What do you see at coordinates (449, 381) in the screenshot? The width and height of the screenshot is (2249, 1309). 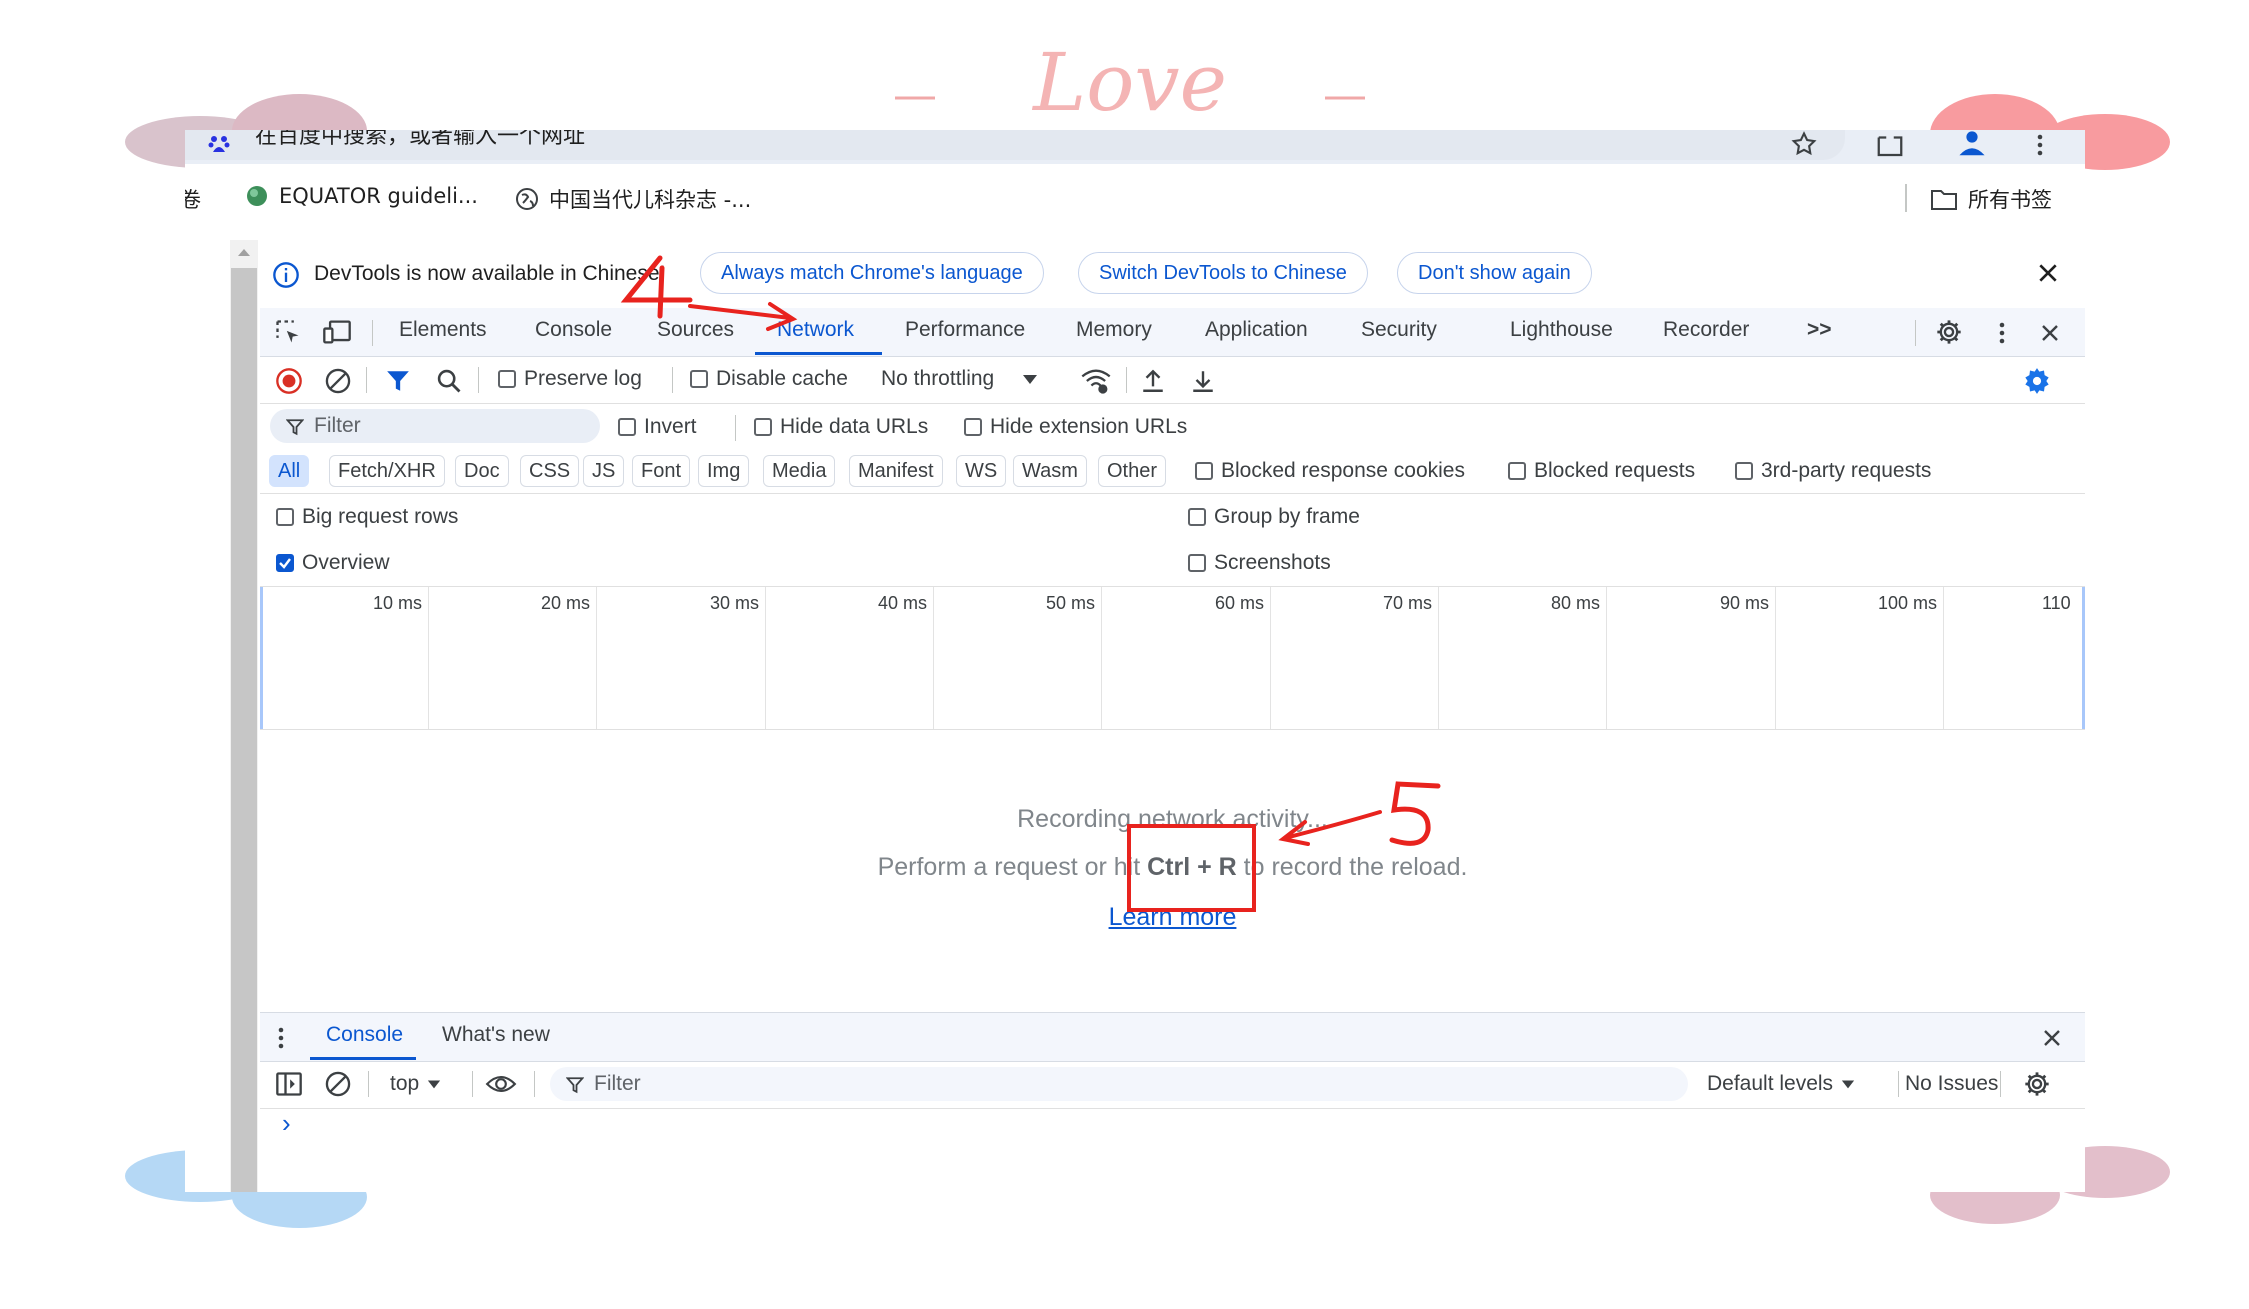 I see `search-icon` at bounding box center [449, 381].